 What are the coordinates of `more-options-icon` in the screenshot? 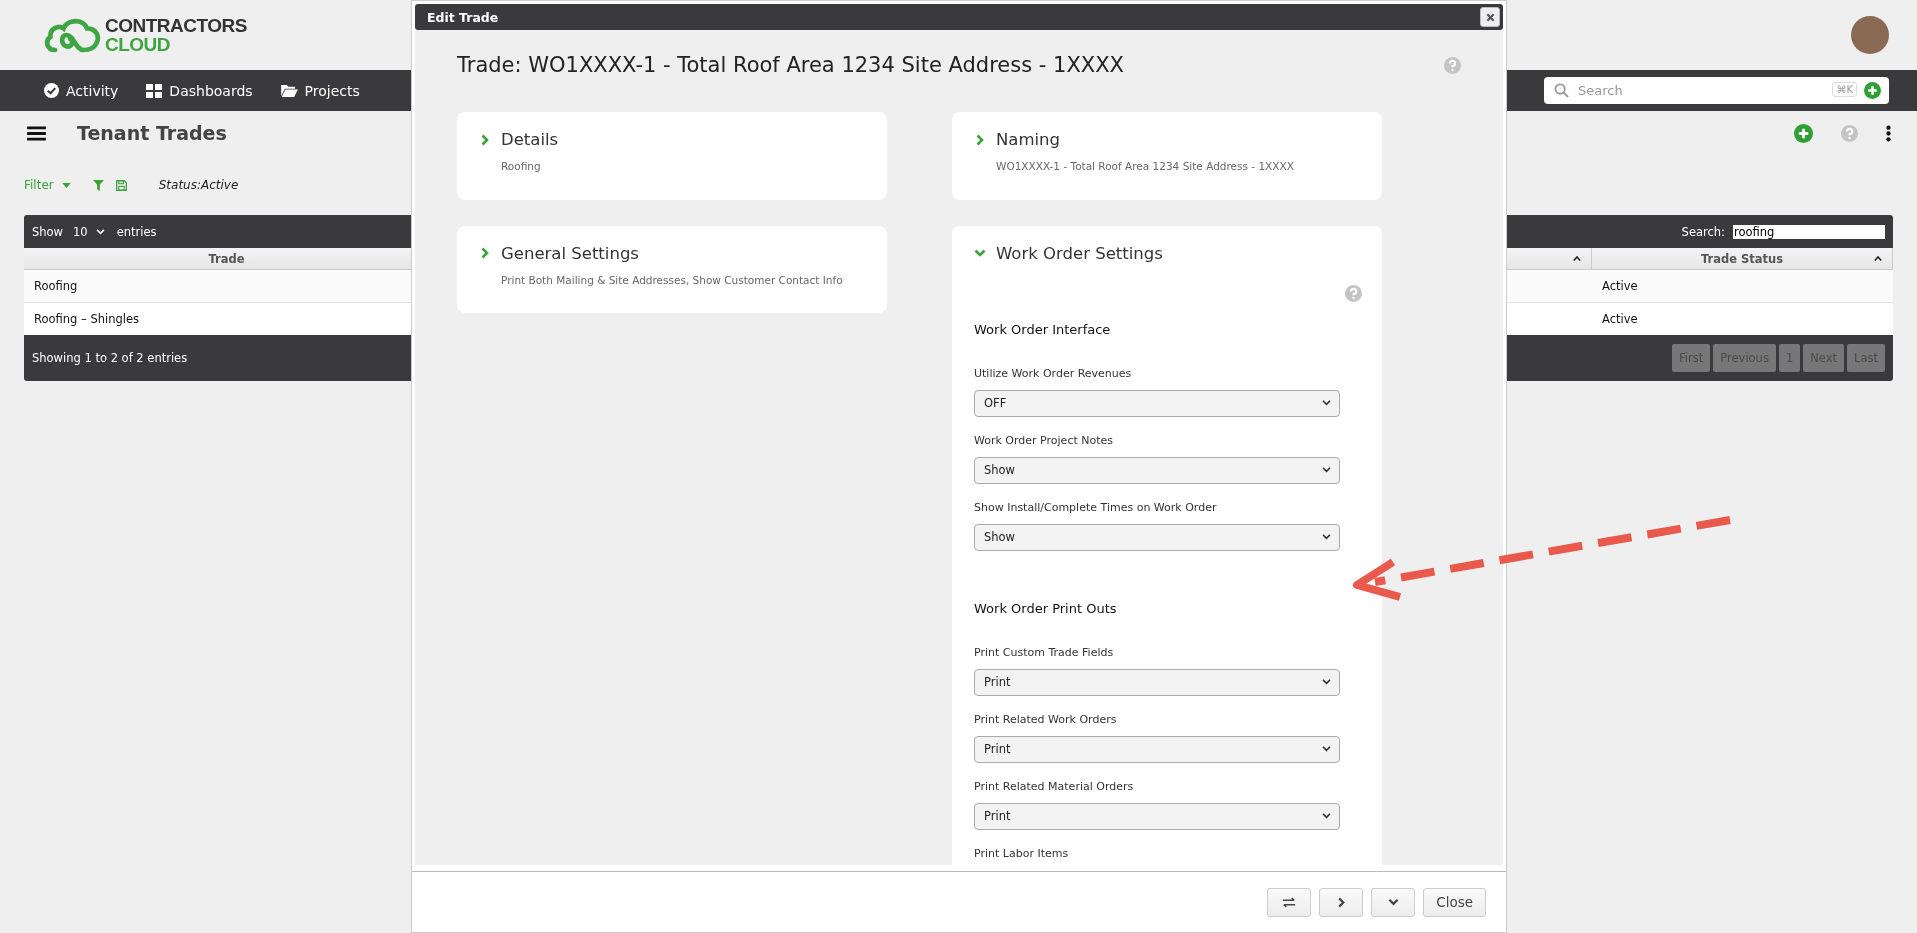 It's located at (1888, 133).